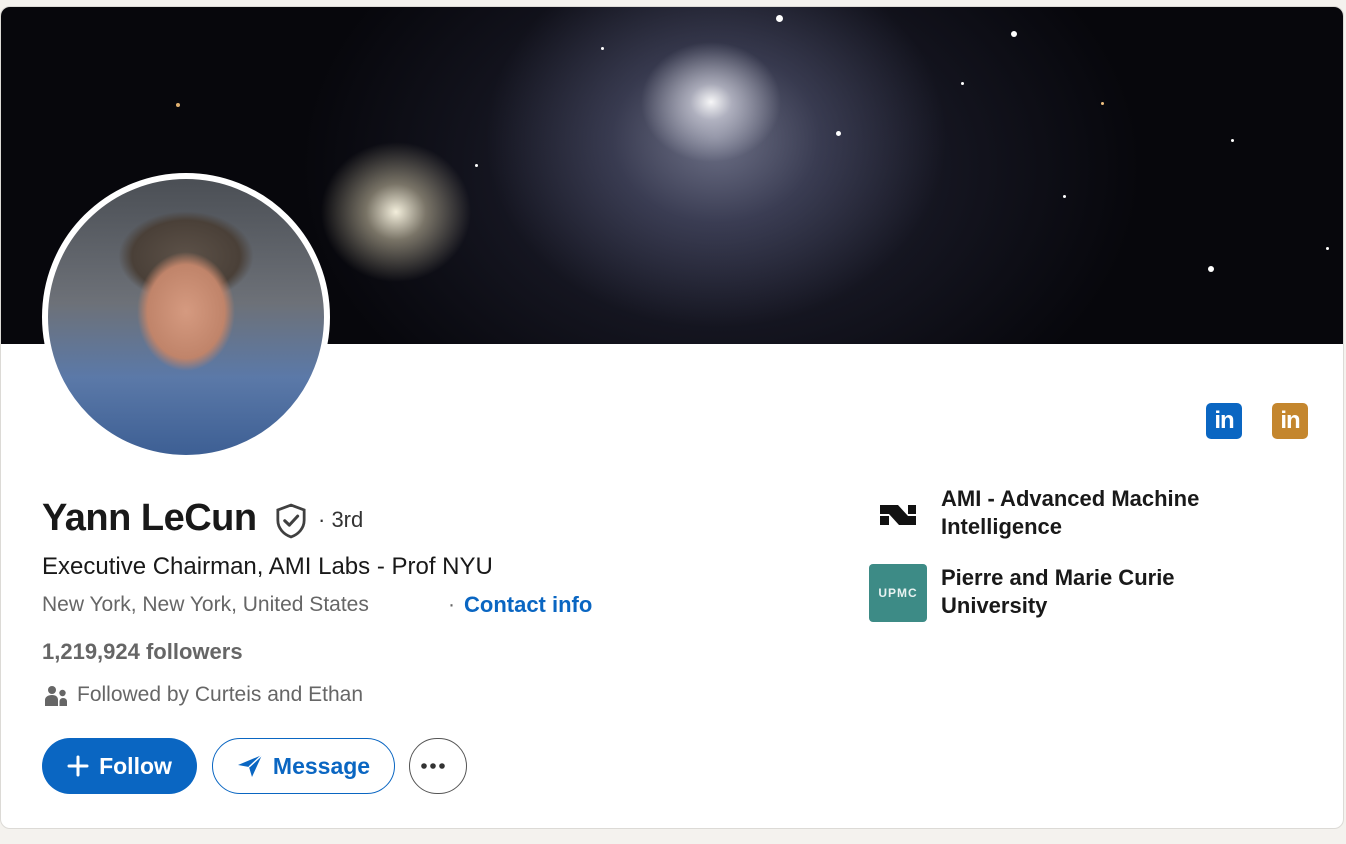 This screenshot has width=1346, height=844. I want to click on plus-icon, so click(78, 766).